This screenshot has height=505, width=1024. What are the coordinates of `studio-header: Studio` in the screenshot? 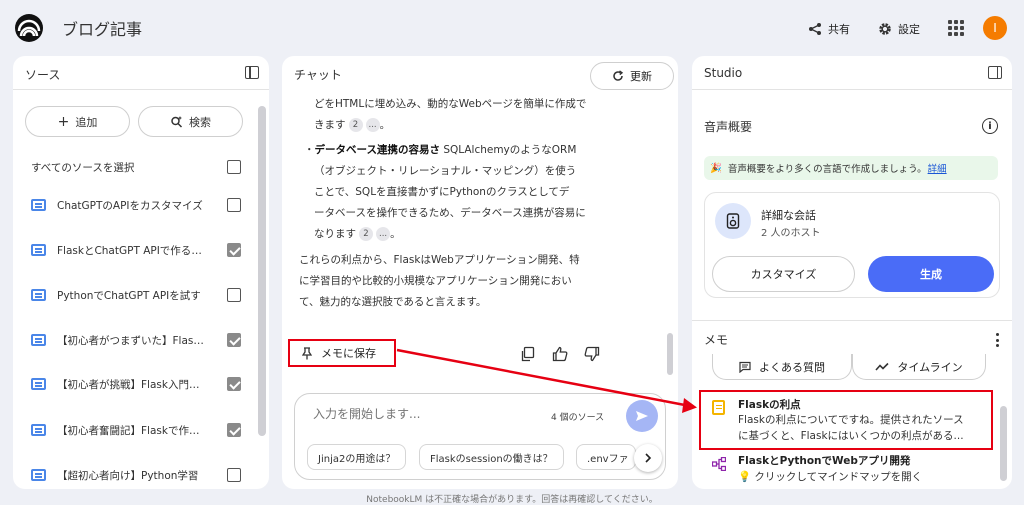 It's located at (852, 73).